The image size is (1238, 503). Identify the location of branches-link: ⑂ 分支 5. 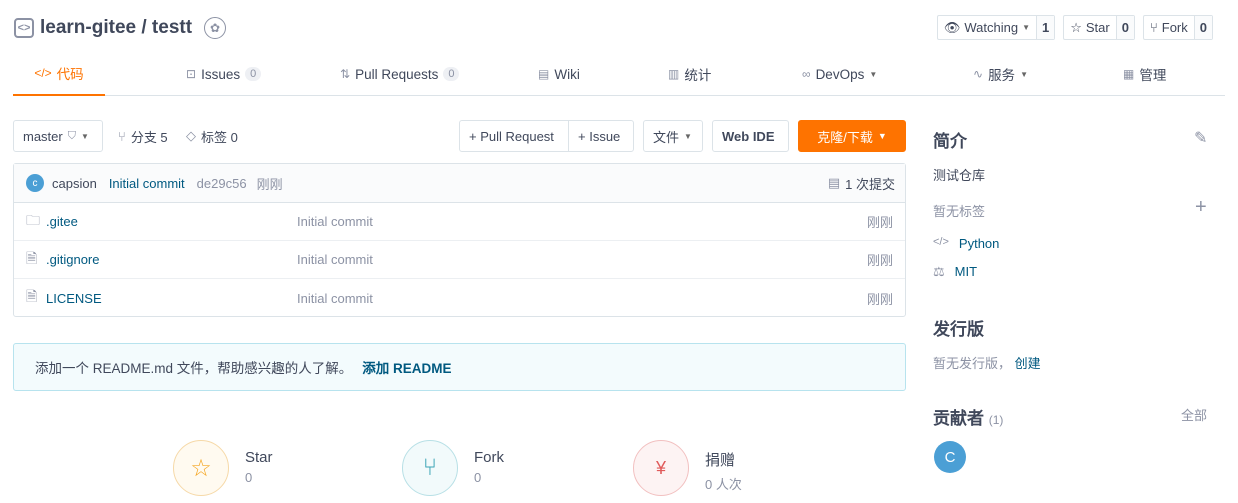
(143, 136).